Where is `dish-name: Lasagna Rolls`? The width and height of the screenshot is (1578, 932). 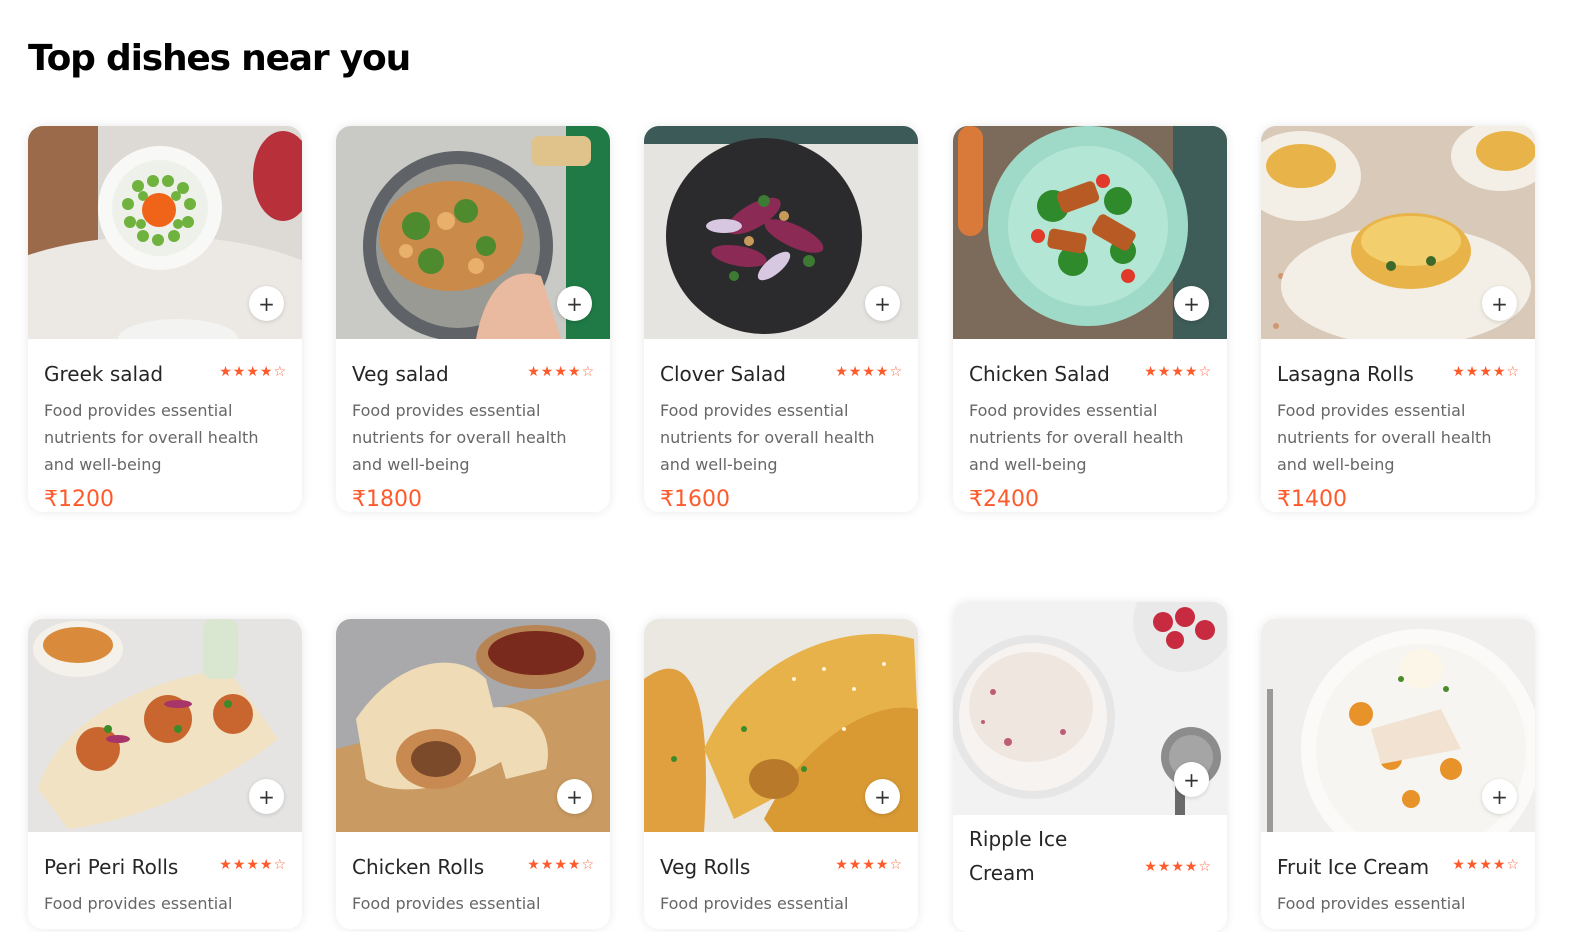
dish-name: Lasagna Rolls is located at coordinates (1345, 374).